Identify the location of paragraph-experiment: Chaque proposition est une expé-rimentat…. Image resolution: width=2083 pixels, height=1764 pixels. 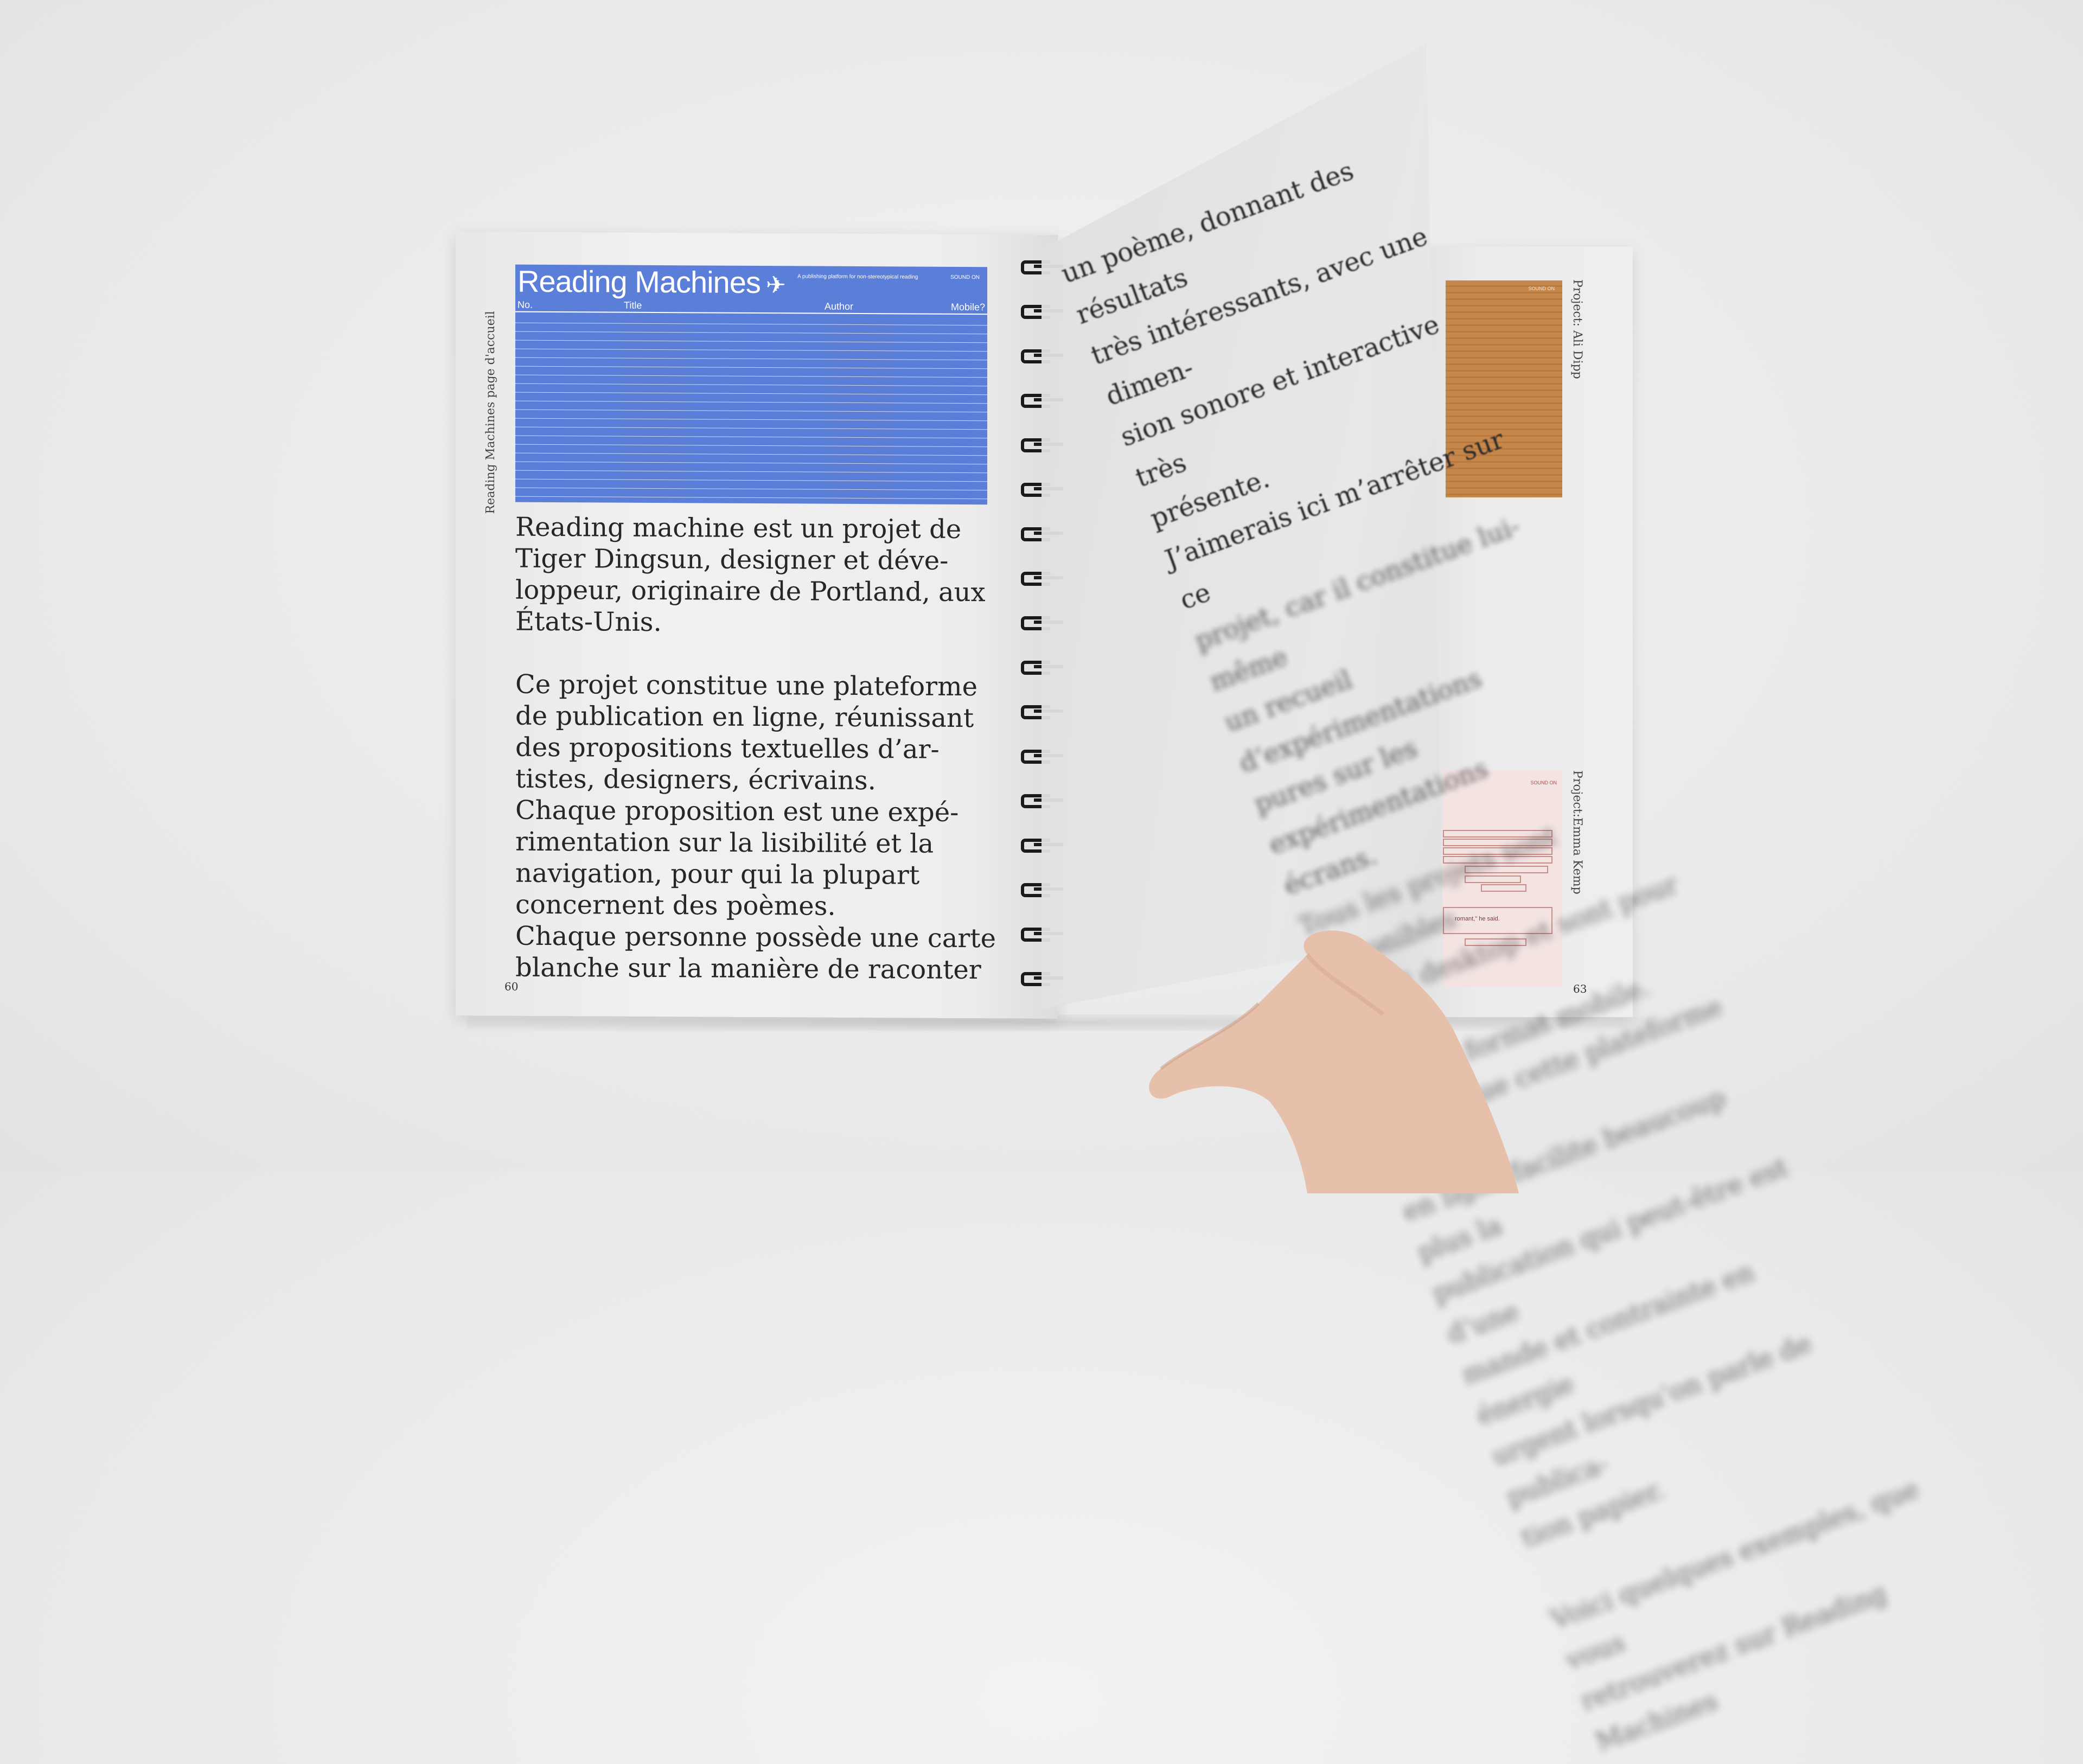
(737, 858).